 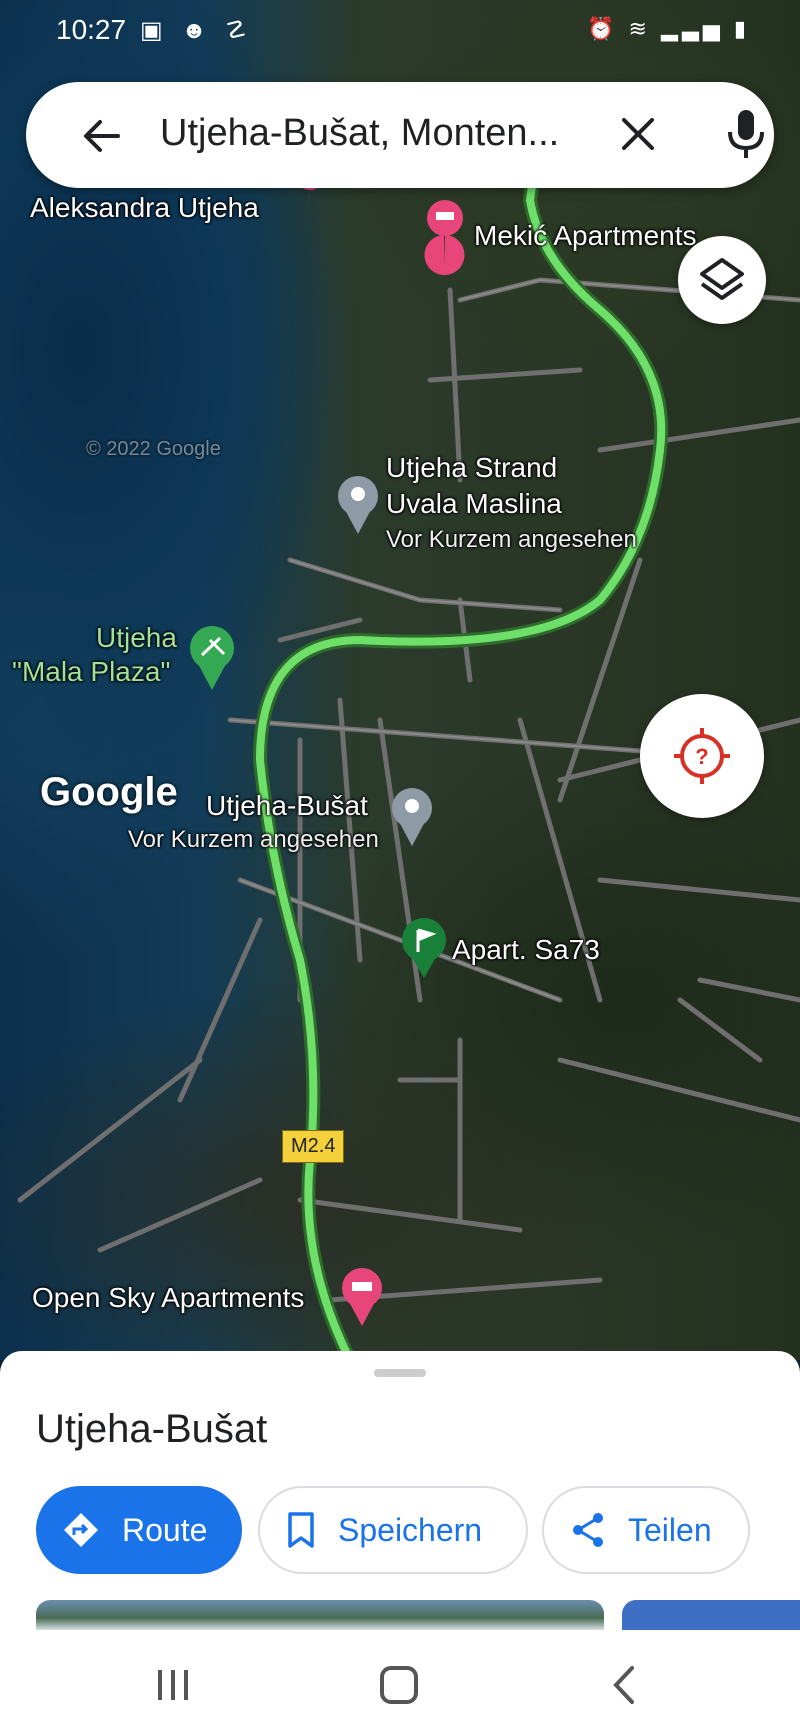 I want to click on bookmark-icon, so click(x=301, y=1530).